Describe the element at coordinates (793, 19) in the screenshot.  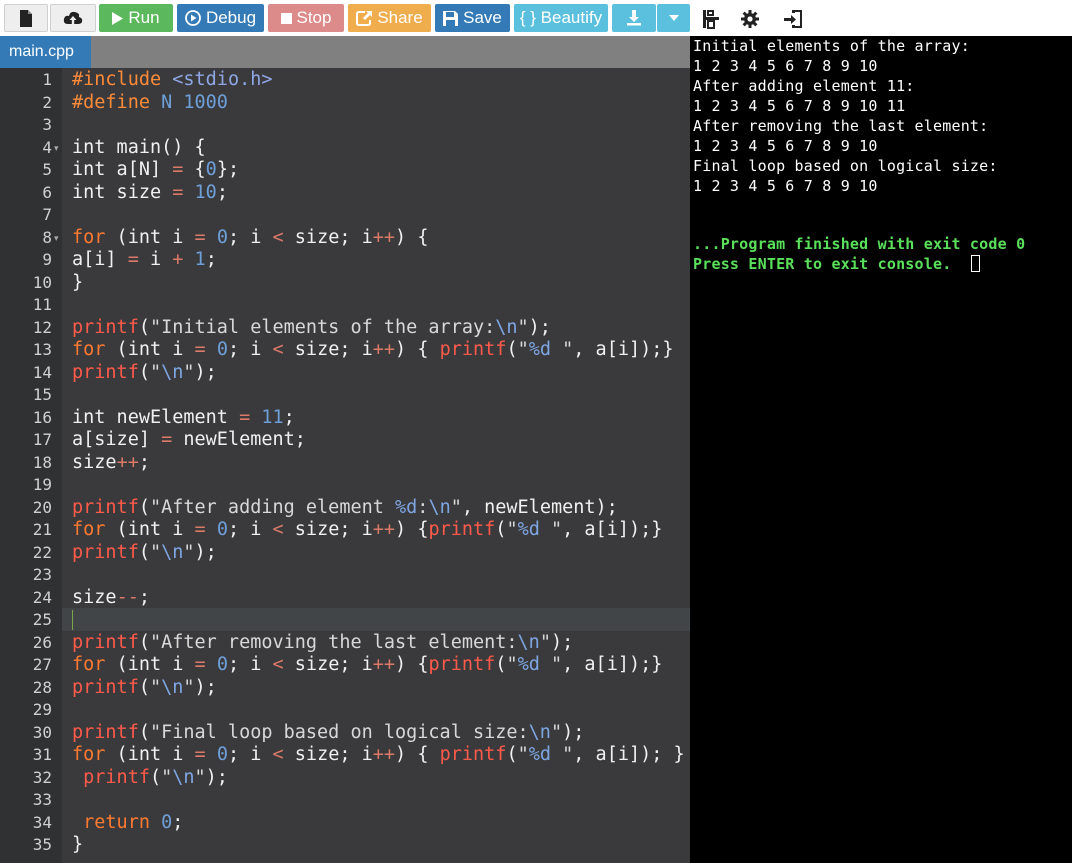
I see `stdin-icon` at that location.